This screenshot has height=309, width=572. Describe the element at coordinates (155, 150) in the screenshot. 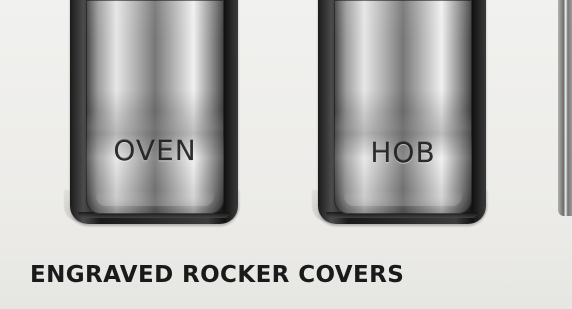

I see `oven-engraving: OVEN` at that location.